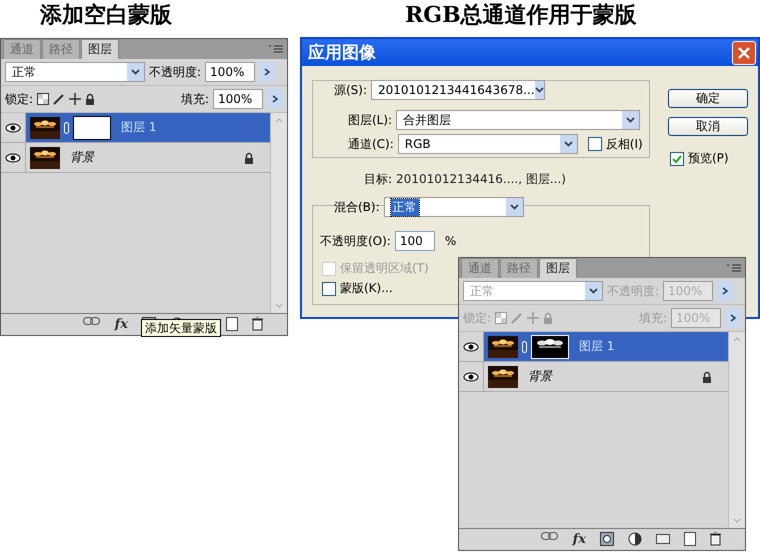  Describe the element at coordinates (370, 120) in the screenshot. I see `layer-label: 图层(L):` at that location.